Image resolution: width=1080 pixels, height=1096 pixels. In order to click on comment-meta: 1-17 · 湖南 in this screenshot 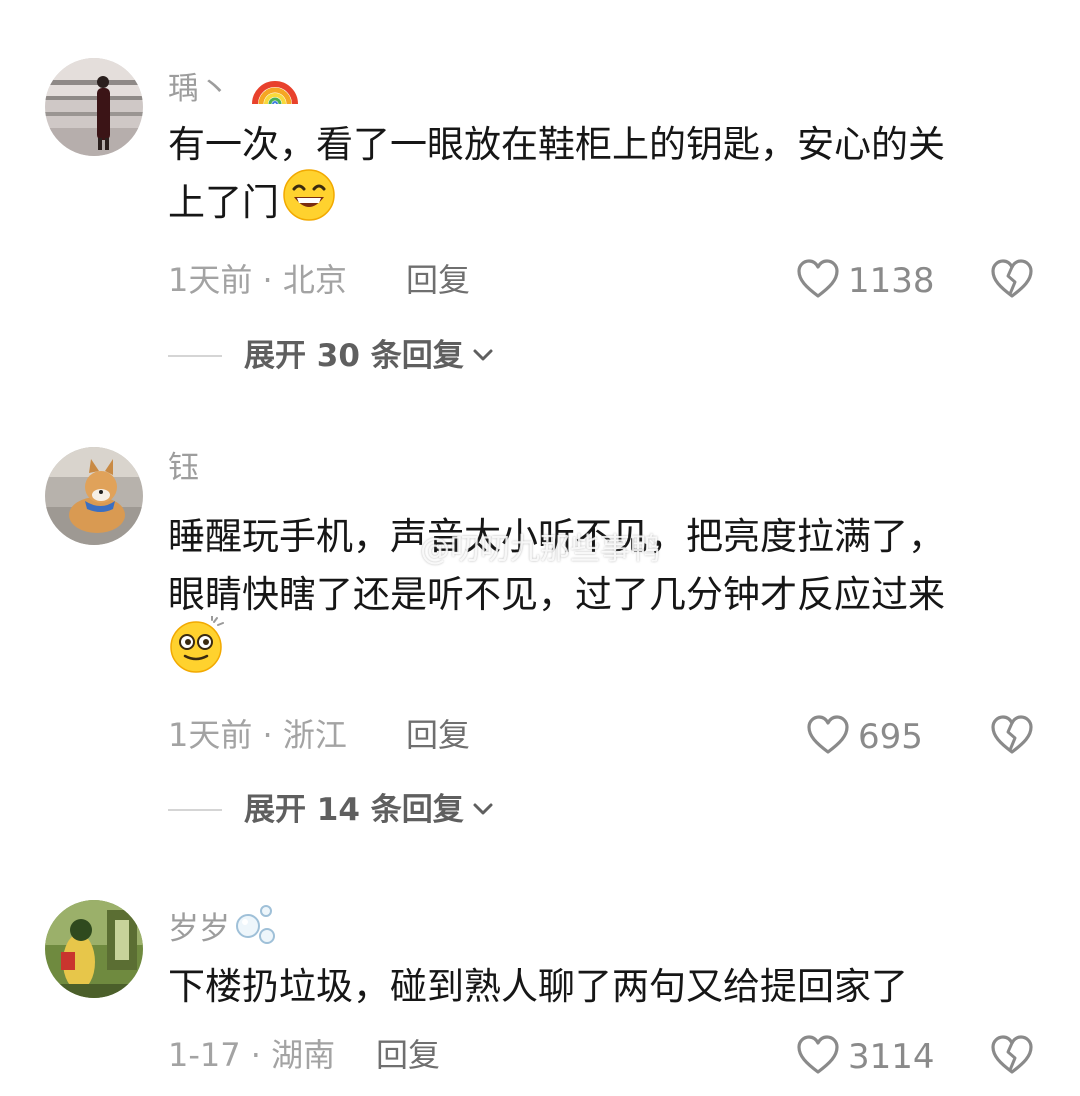, I will do `click(252, 1055)`.